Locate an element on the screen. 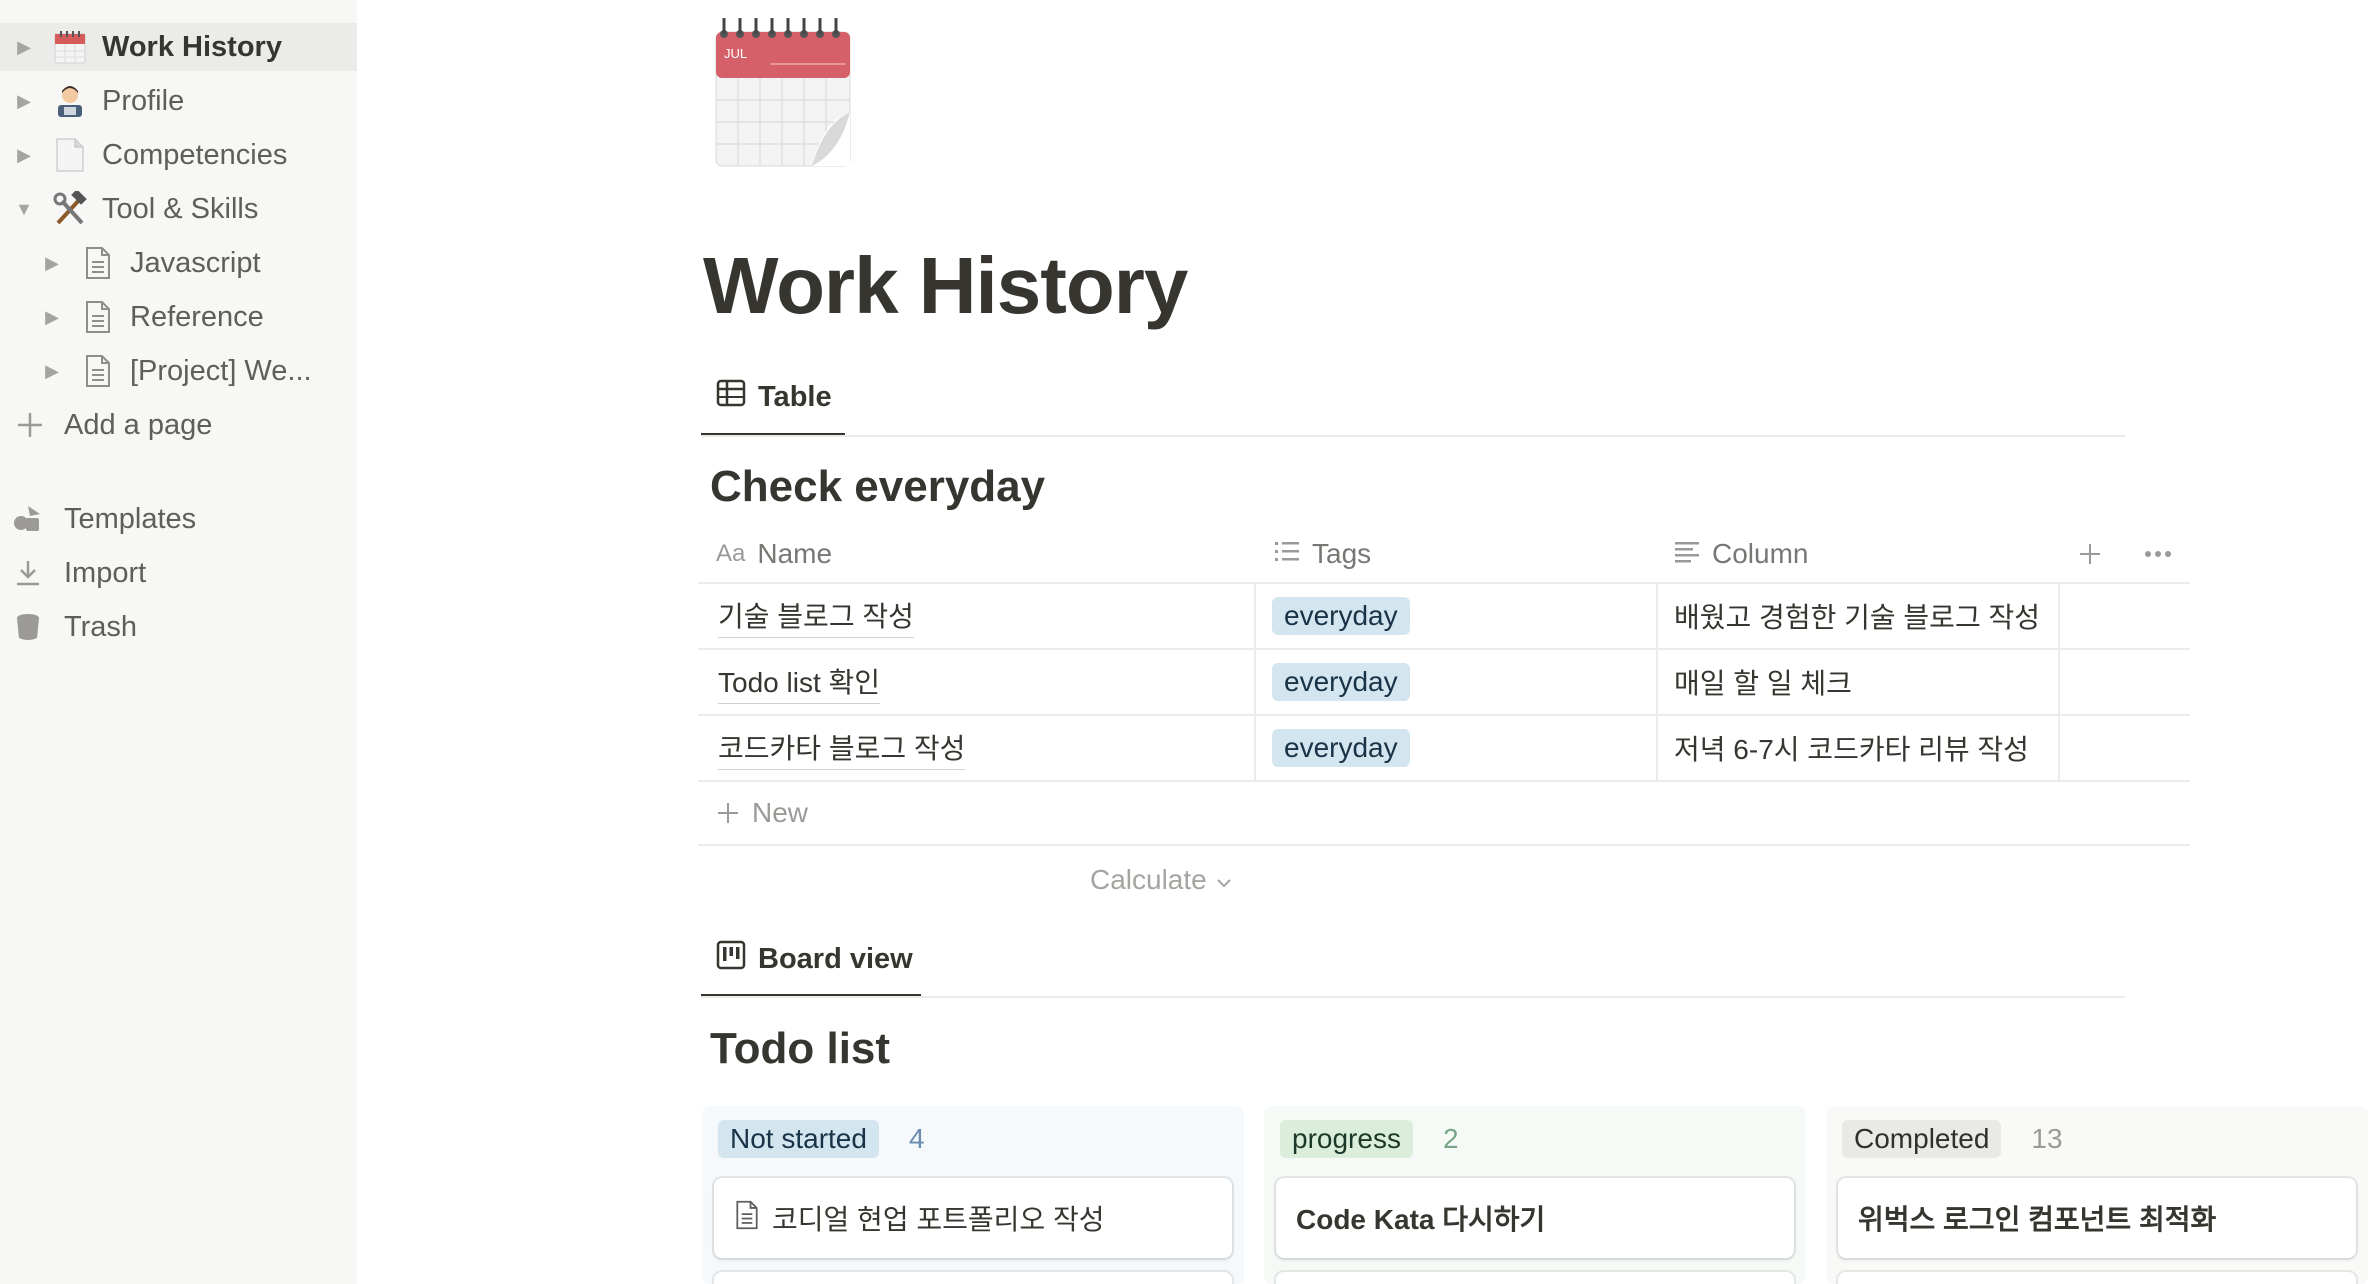  board-column-header: progress 2 is located at coordinates (1369, 1139).